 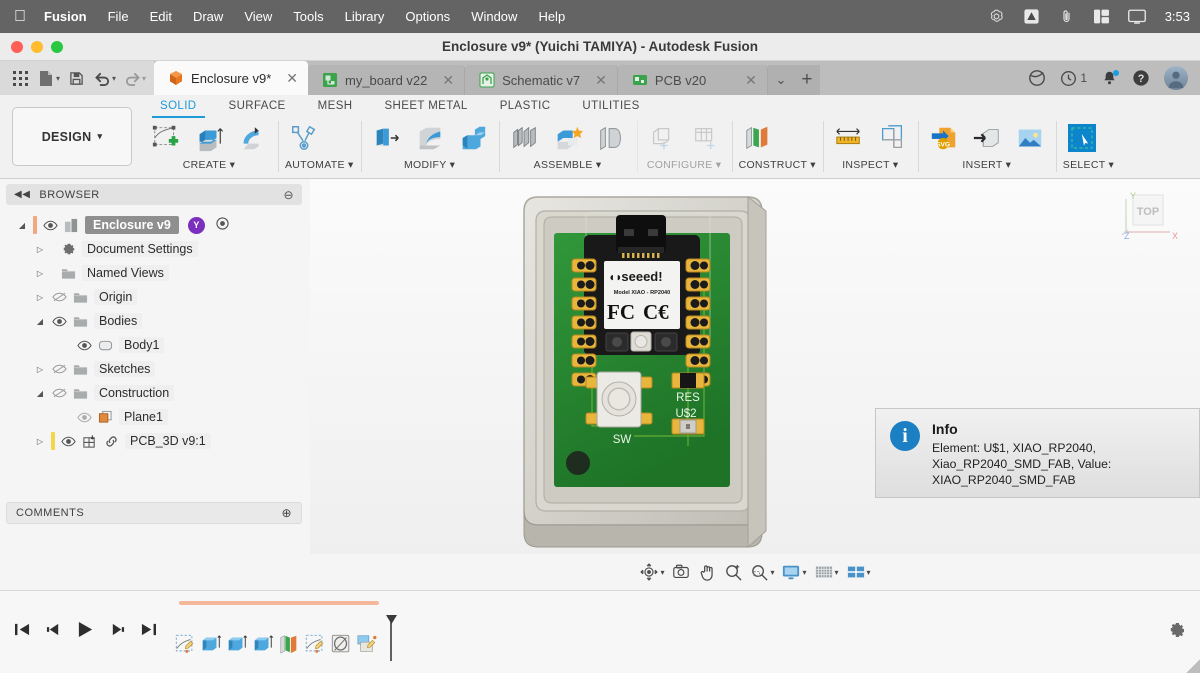 What do you see at coordinates (1110, 78) in the screenshot?
I see `notification-bell-icon` at bounding box center [1110, 78].